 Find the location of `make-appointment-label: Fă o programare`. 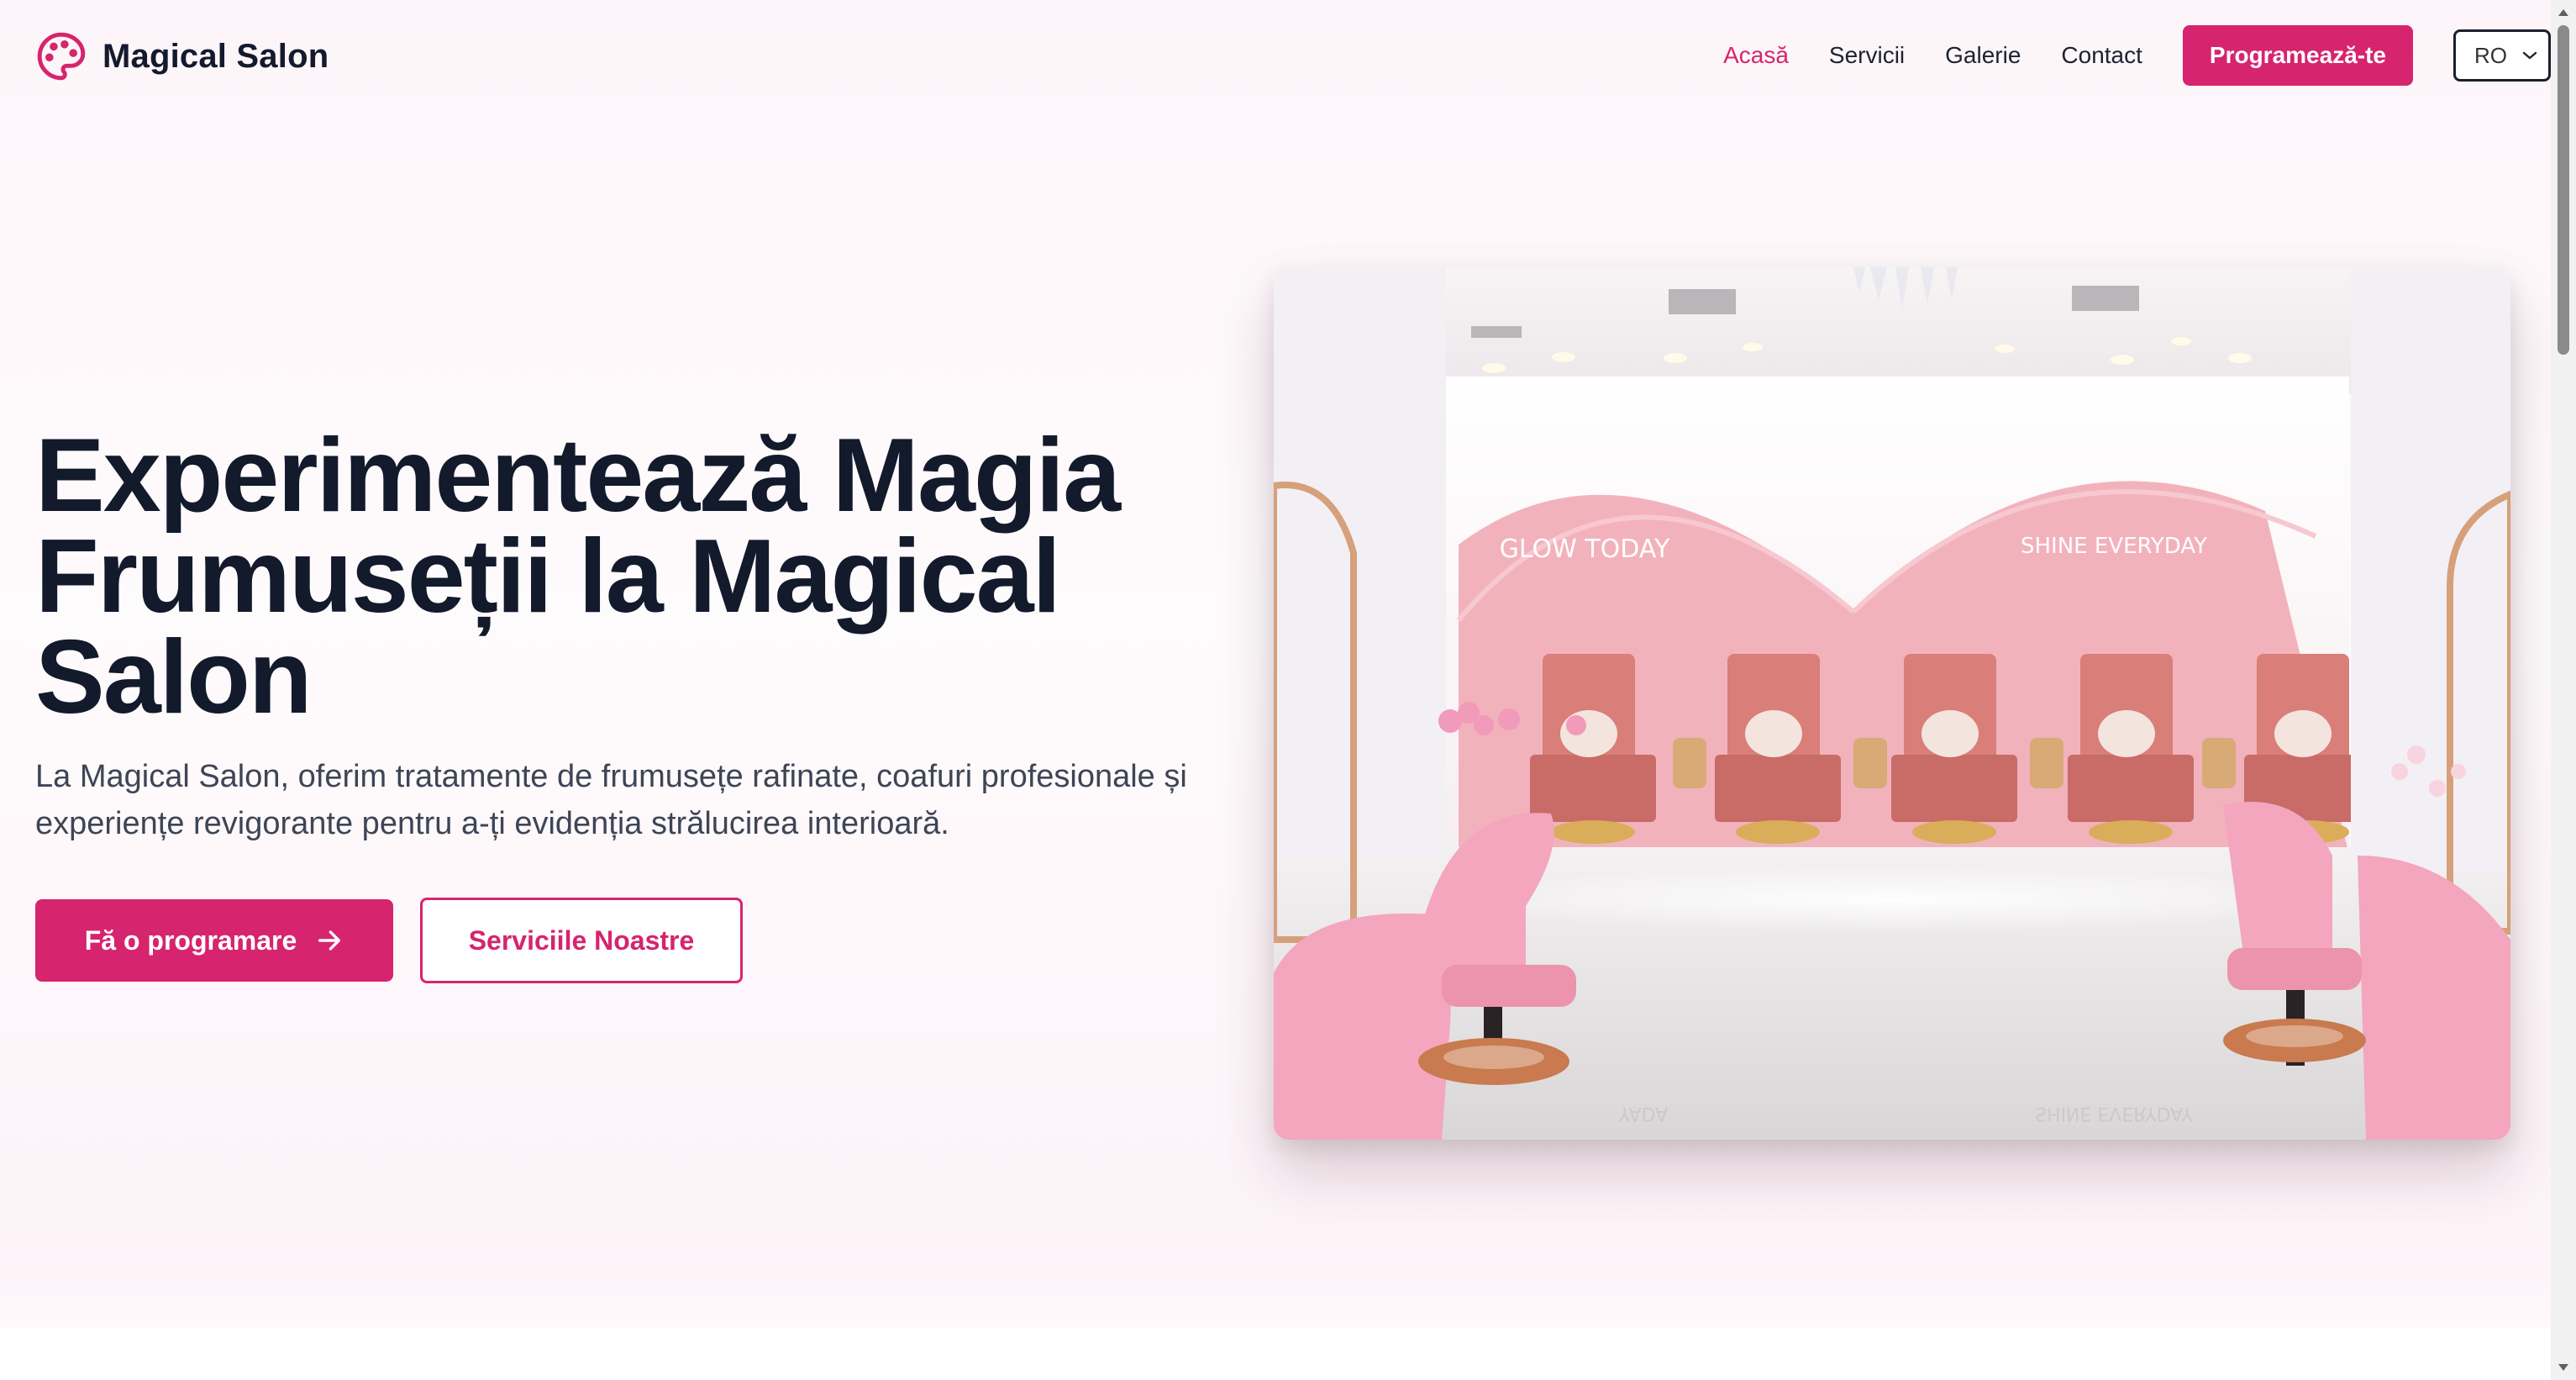

make-appointment-label: Fă o programare is located at coordinates (190, 940).